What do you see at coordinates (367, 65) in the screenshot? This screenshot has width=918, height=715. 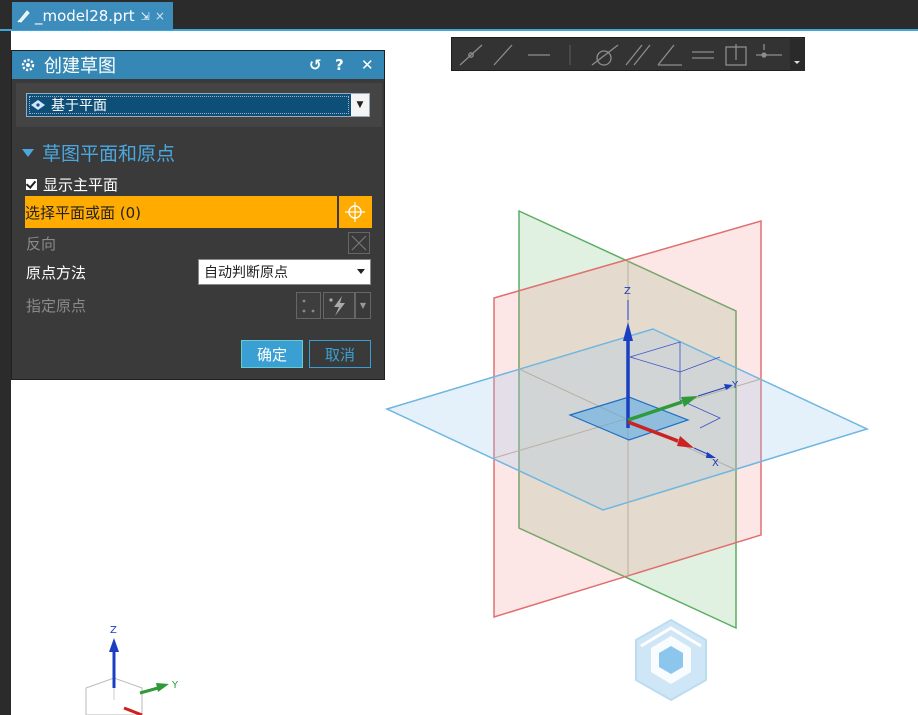 I see `close-icon: ✕` at bounding box center [367, 65].